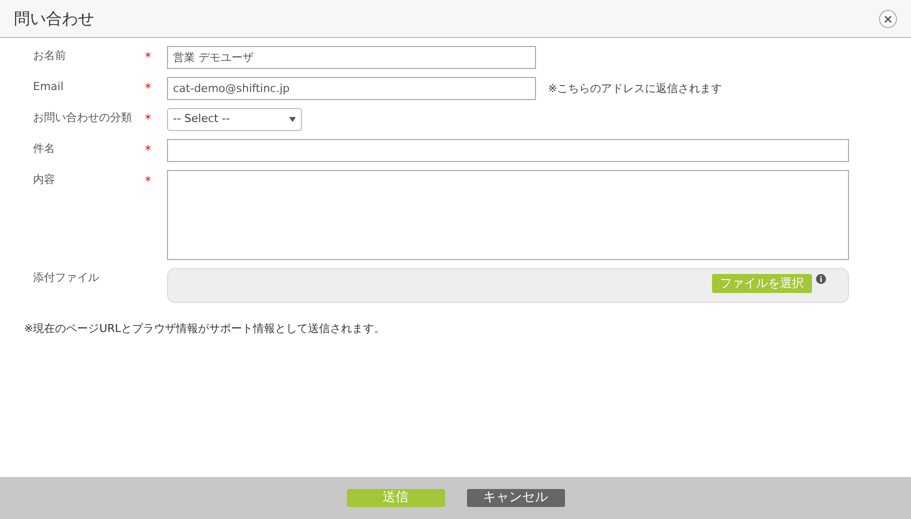  I want to click on field-label: お問い合わせの分類, so click(83, 118).